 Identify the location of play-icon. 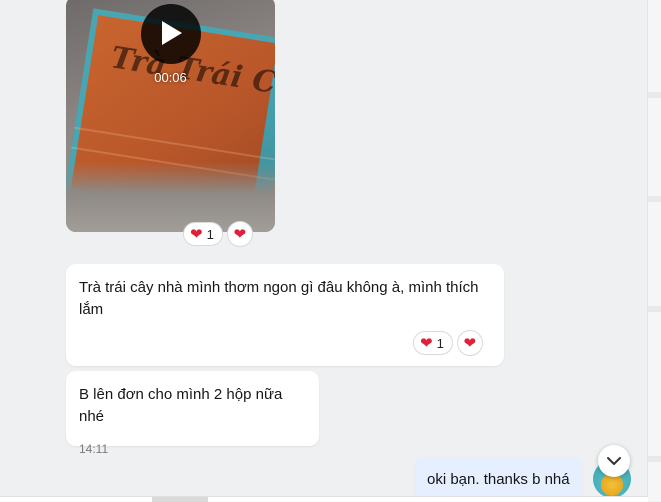
(172, 33).